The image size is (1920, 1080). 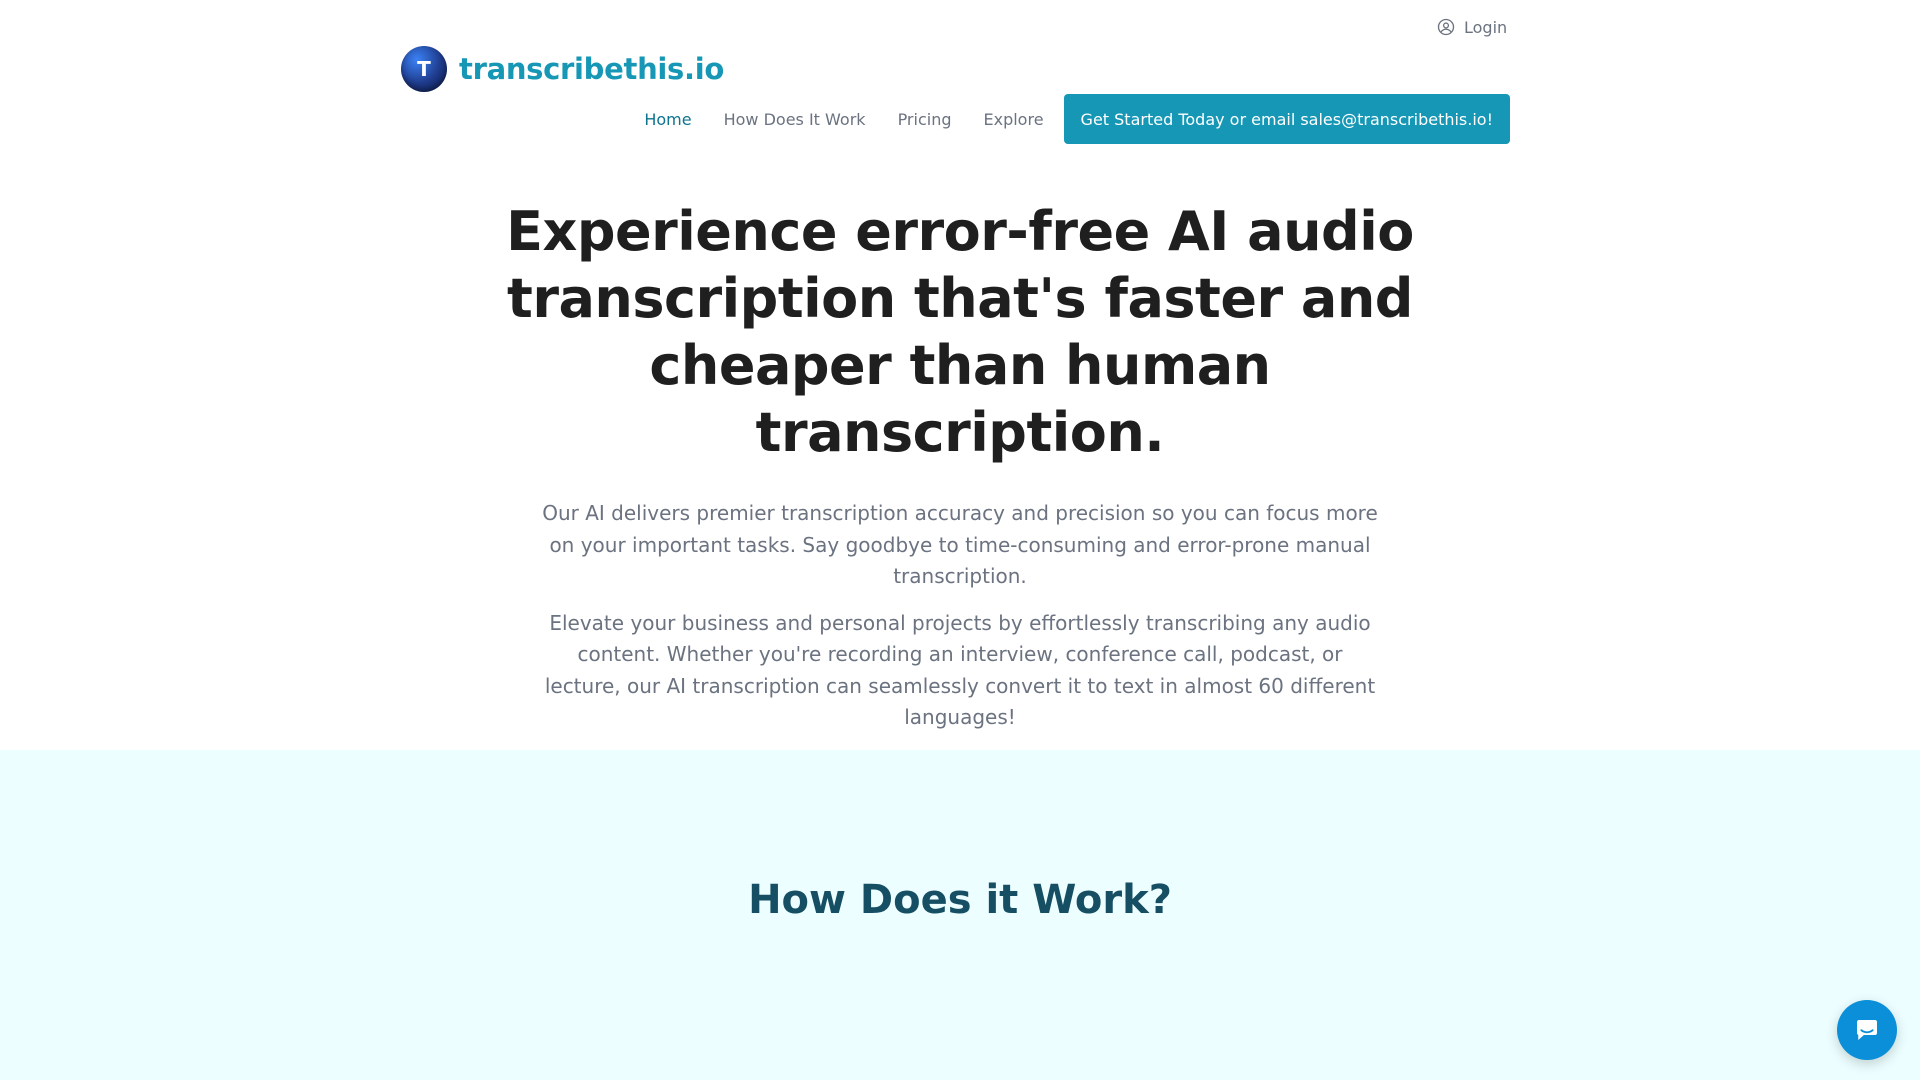 What do you see at coordinates (591, 69) in the screenshot?
I see `logo-text: transcribethis.io` at bounding box center [591, 69].